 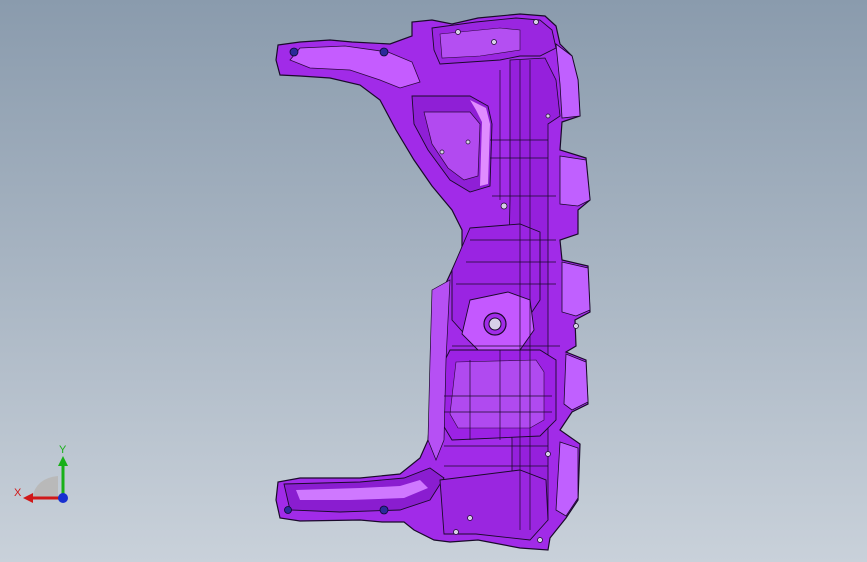 What do you see at coordinates (495, 324) in the screenshot?
I see `boss-hole-inner` at bounding box center [495, 324].